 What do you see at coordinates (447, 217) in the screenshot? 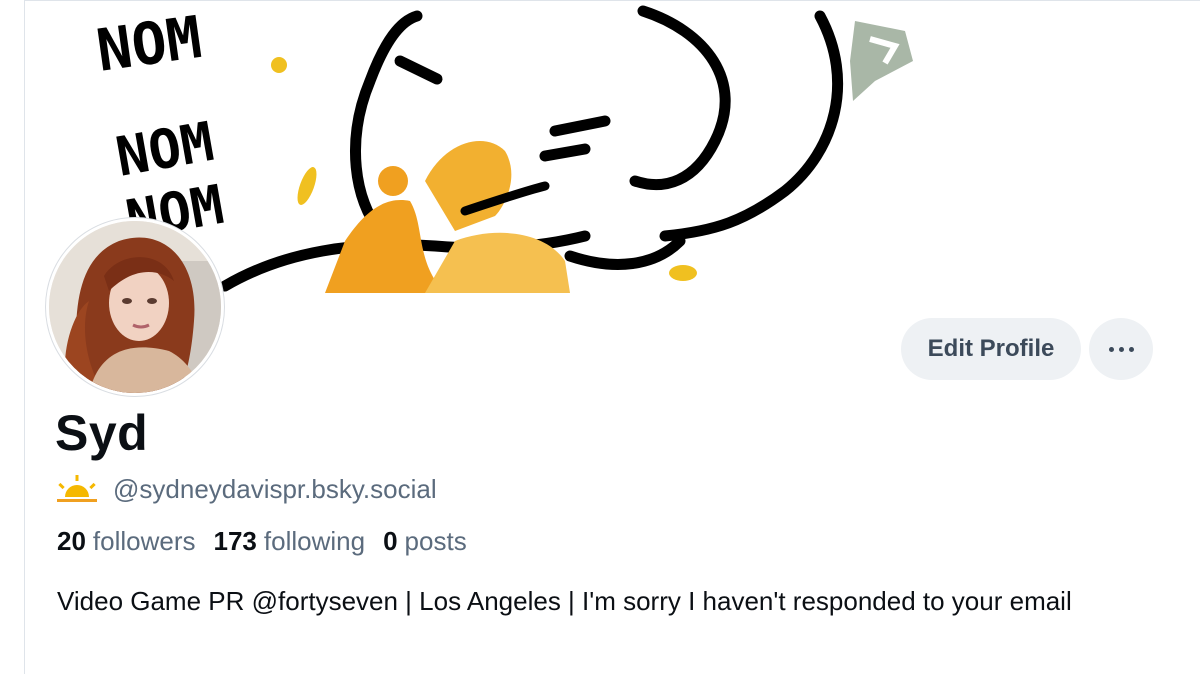
I see `banner-figure` at bounding box center [447, 217].